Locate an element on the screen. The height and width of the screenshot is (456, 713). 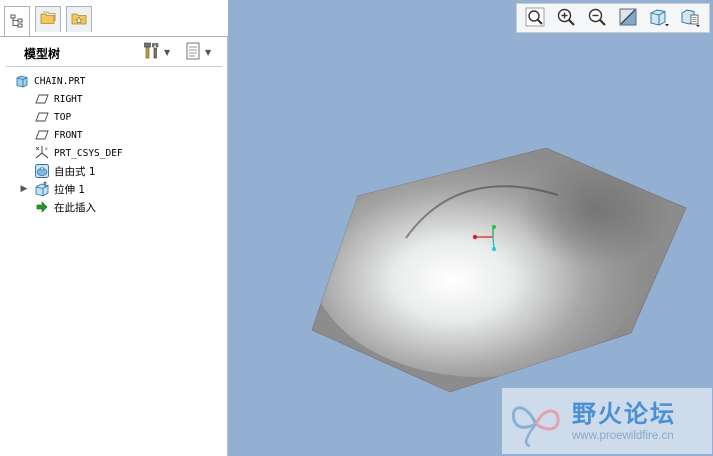
saved-views-button is located at coordinates (690, 18).